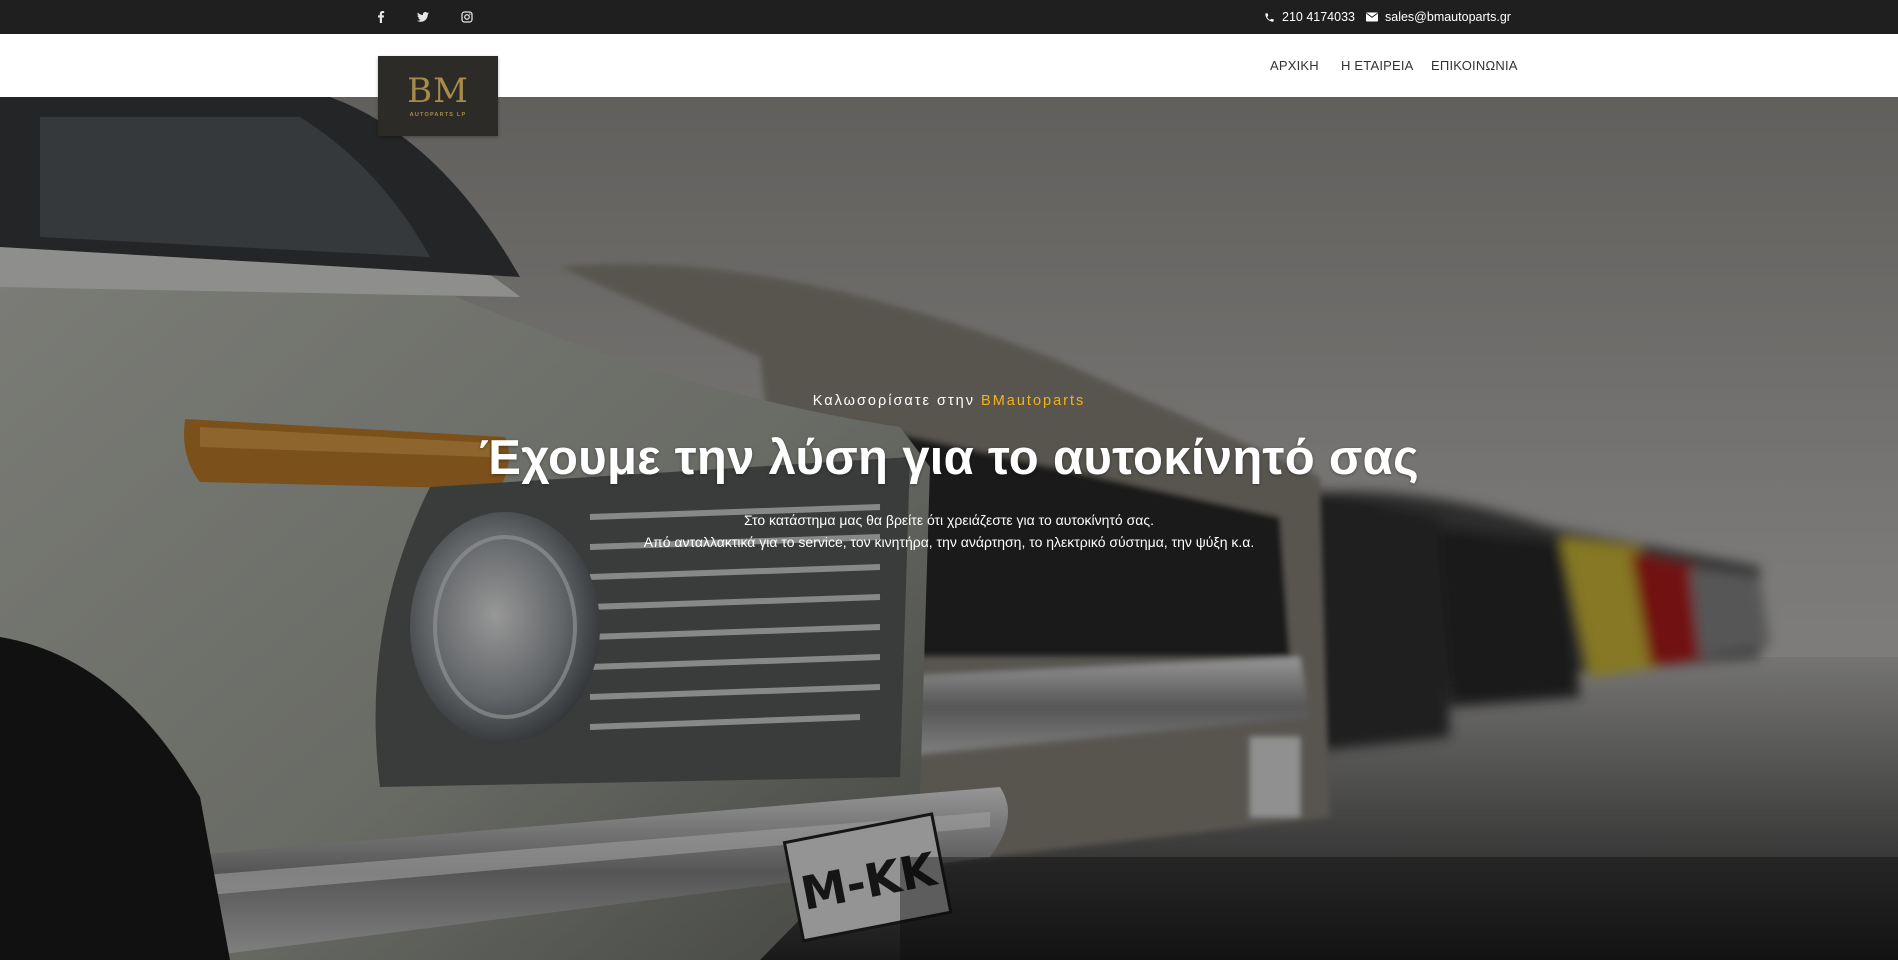  Describe the element at coordinates (467, 17) in the screenshot. I see `instagram-icon` at that location.